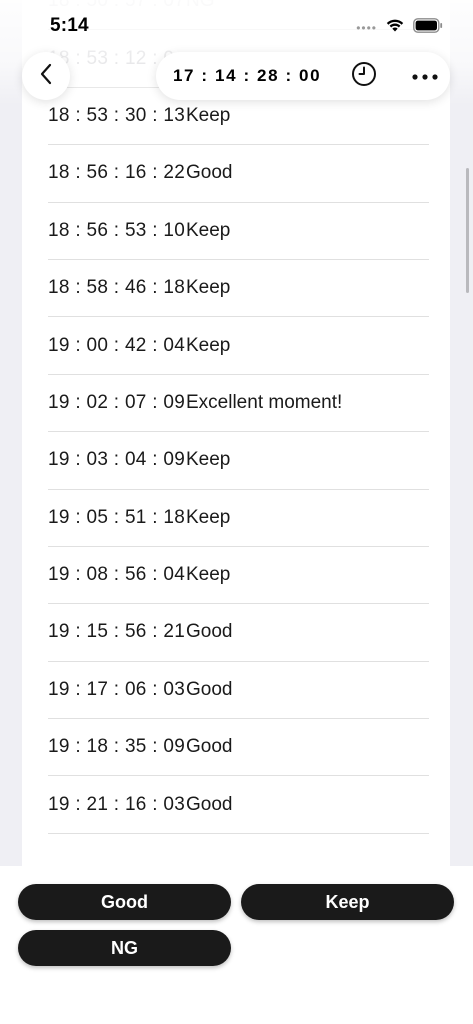  I want to click on marker-timecode: 18 : 50 : 57 : 07, so click(117, 6).